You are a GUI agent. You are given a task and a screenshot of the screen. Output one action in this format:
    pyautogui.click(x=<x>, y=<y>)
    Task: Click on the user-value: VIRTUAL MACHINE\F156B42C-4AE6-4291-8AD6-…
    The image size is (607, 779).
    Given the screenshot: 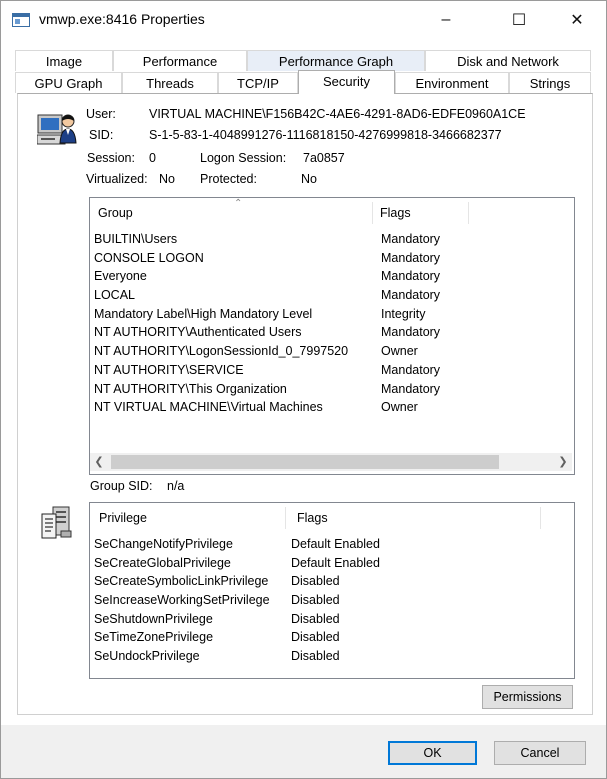 What is the action you would take?
    pyautogui.click(x=337, y=114)
    